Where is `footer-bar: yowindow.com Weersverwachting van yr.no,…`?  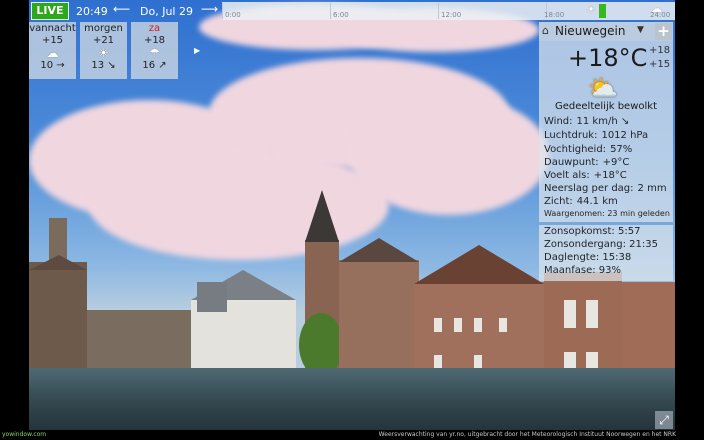 footer-bar: yowindow.com Weersverwachting van yr.no,… is located at coordinates (352, 435).